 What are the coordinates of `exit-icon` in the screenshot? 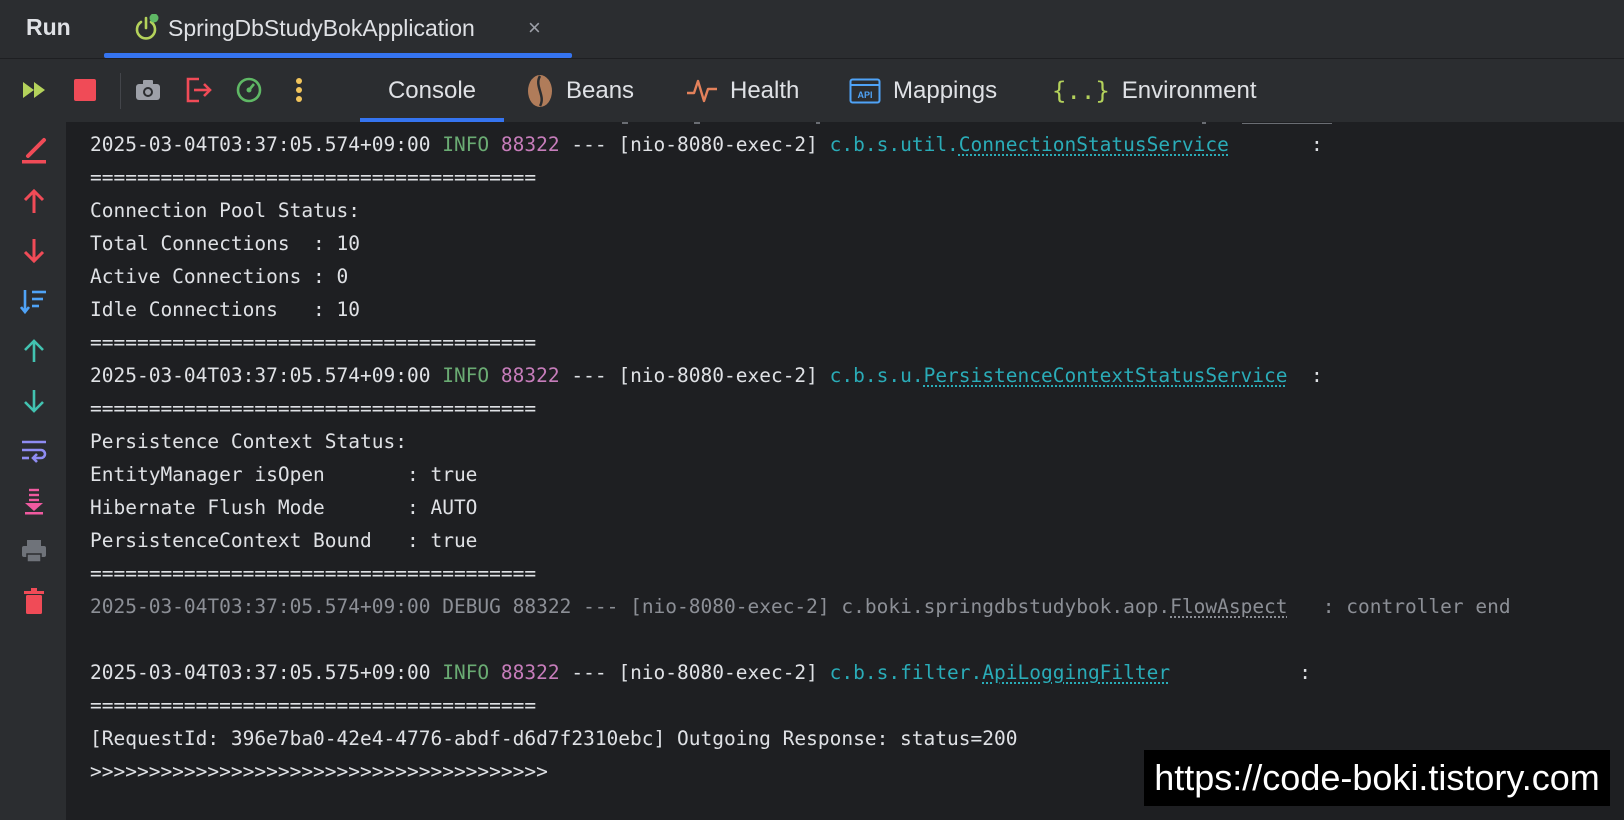 It's located at (199, 90).